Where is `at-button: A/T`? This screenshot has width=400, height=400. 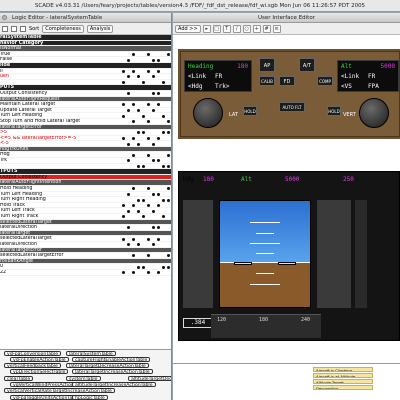 at-button: A/T is located at coordinates (307, 65).